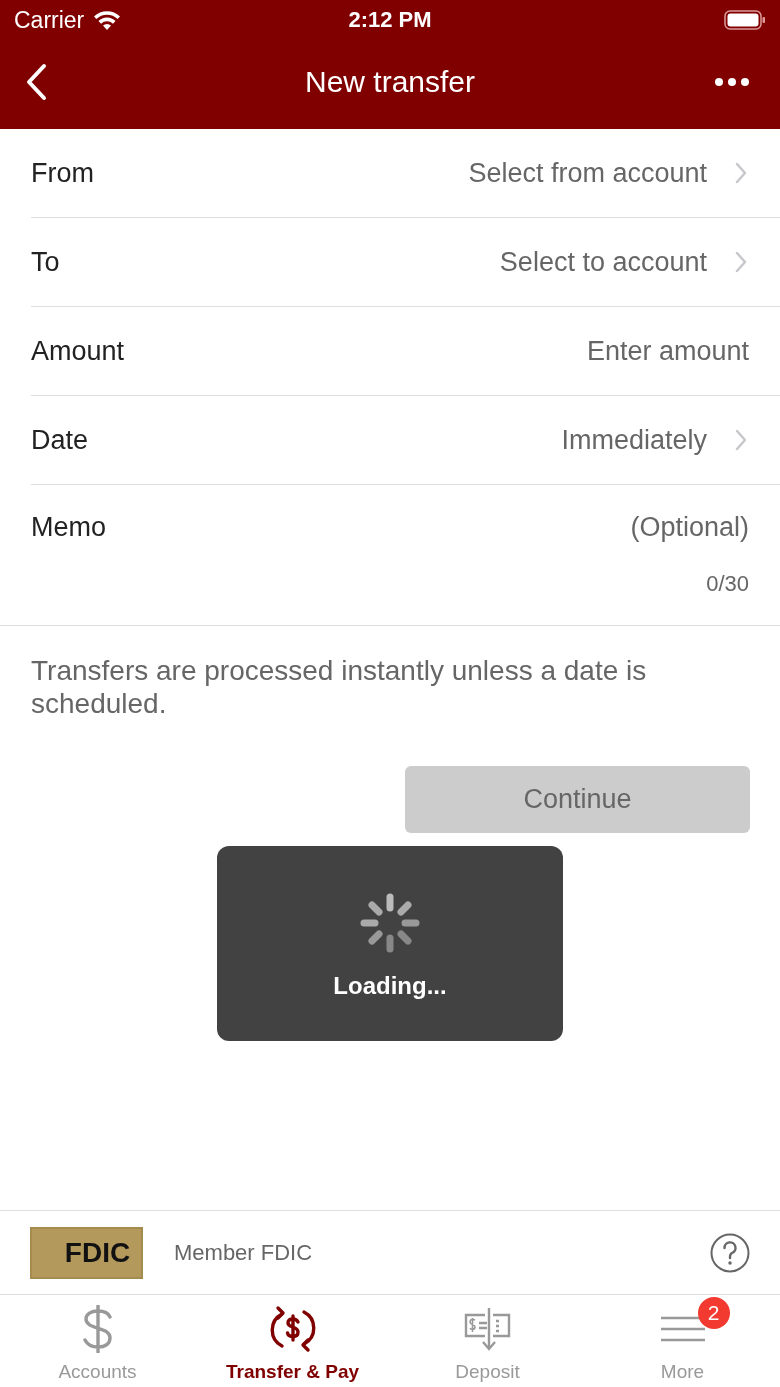  I want to click on field-label: Memo, so click(69, 527).